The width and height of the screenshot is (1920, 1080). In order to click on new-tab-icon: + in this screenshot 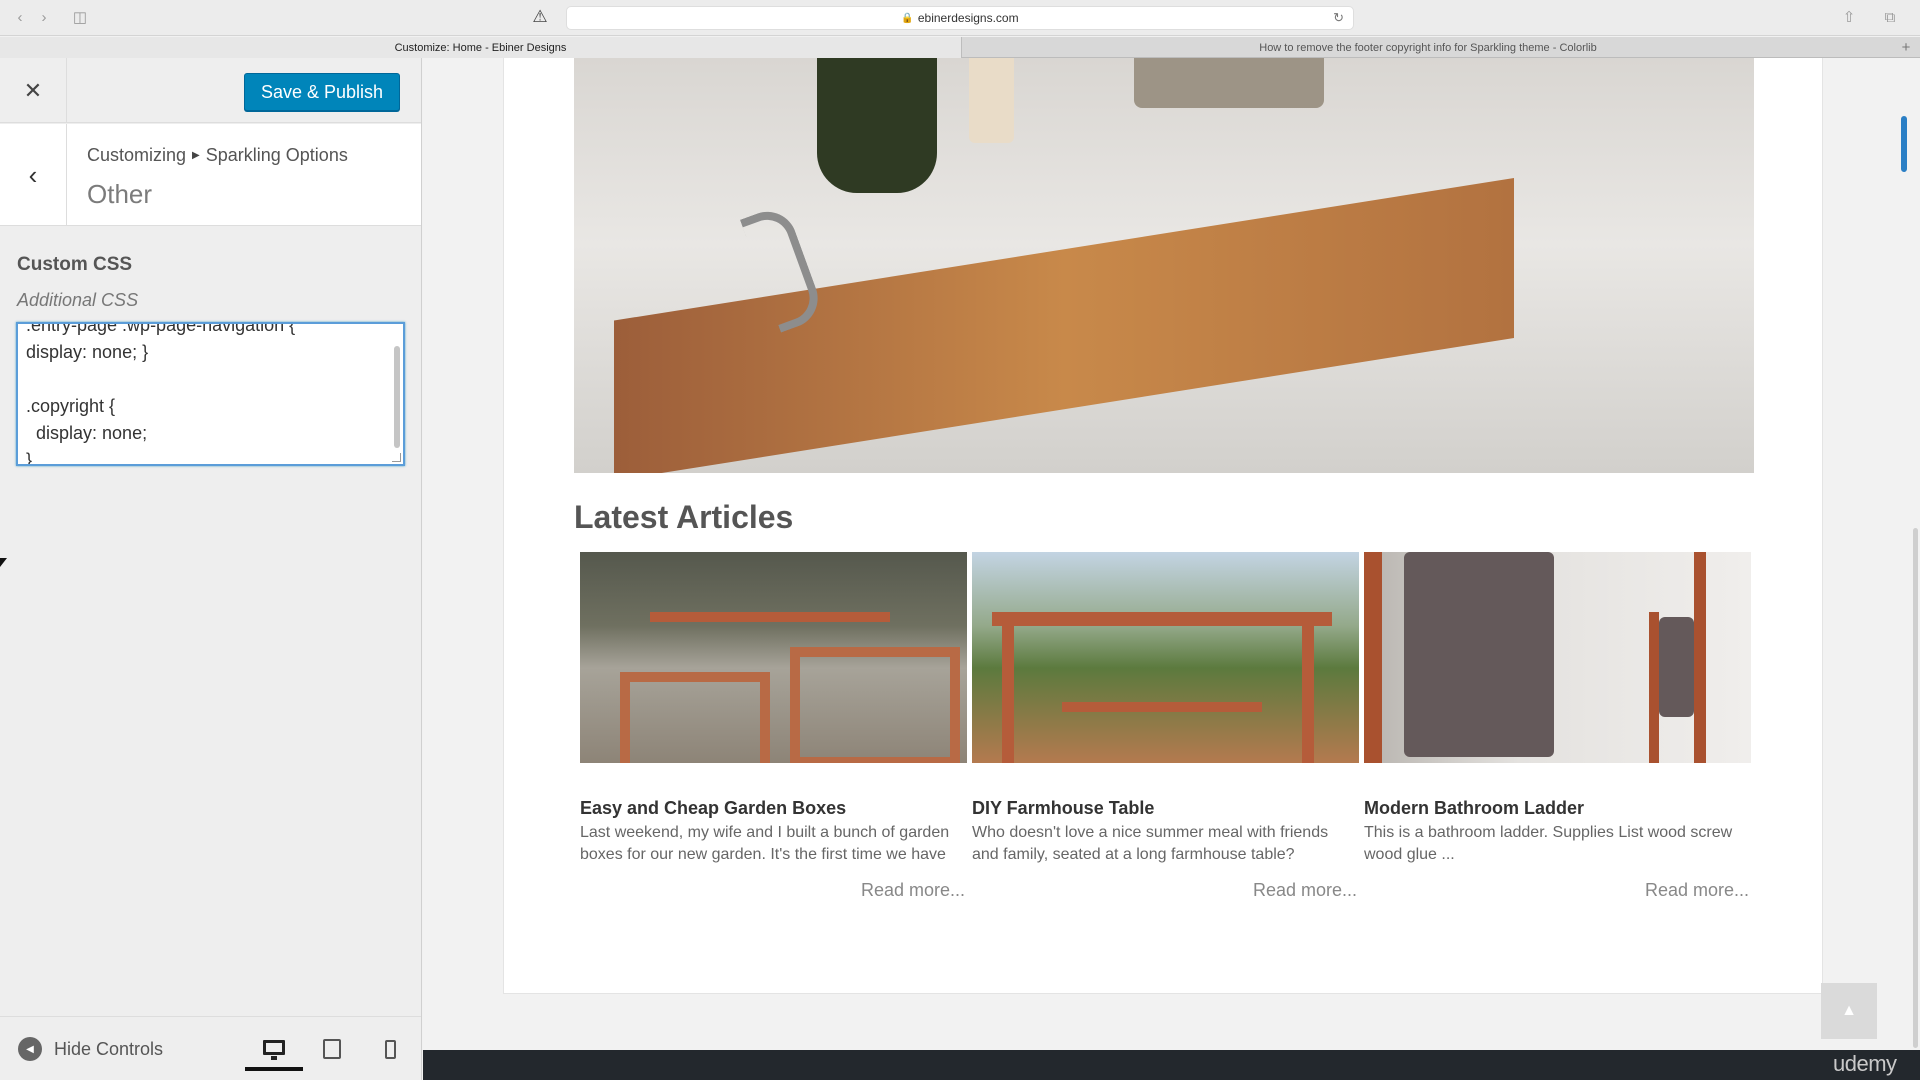, I will do `click(1906, 47)`.